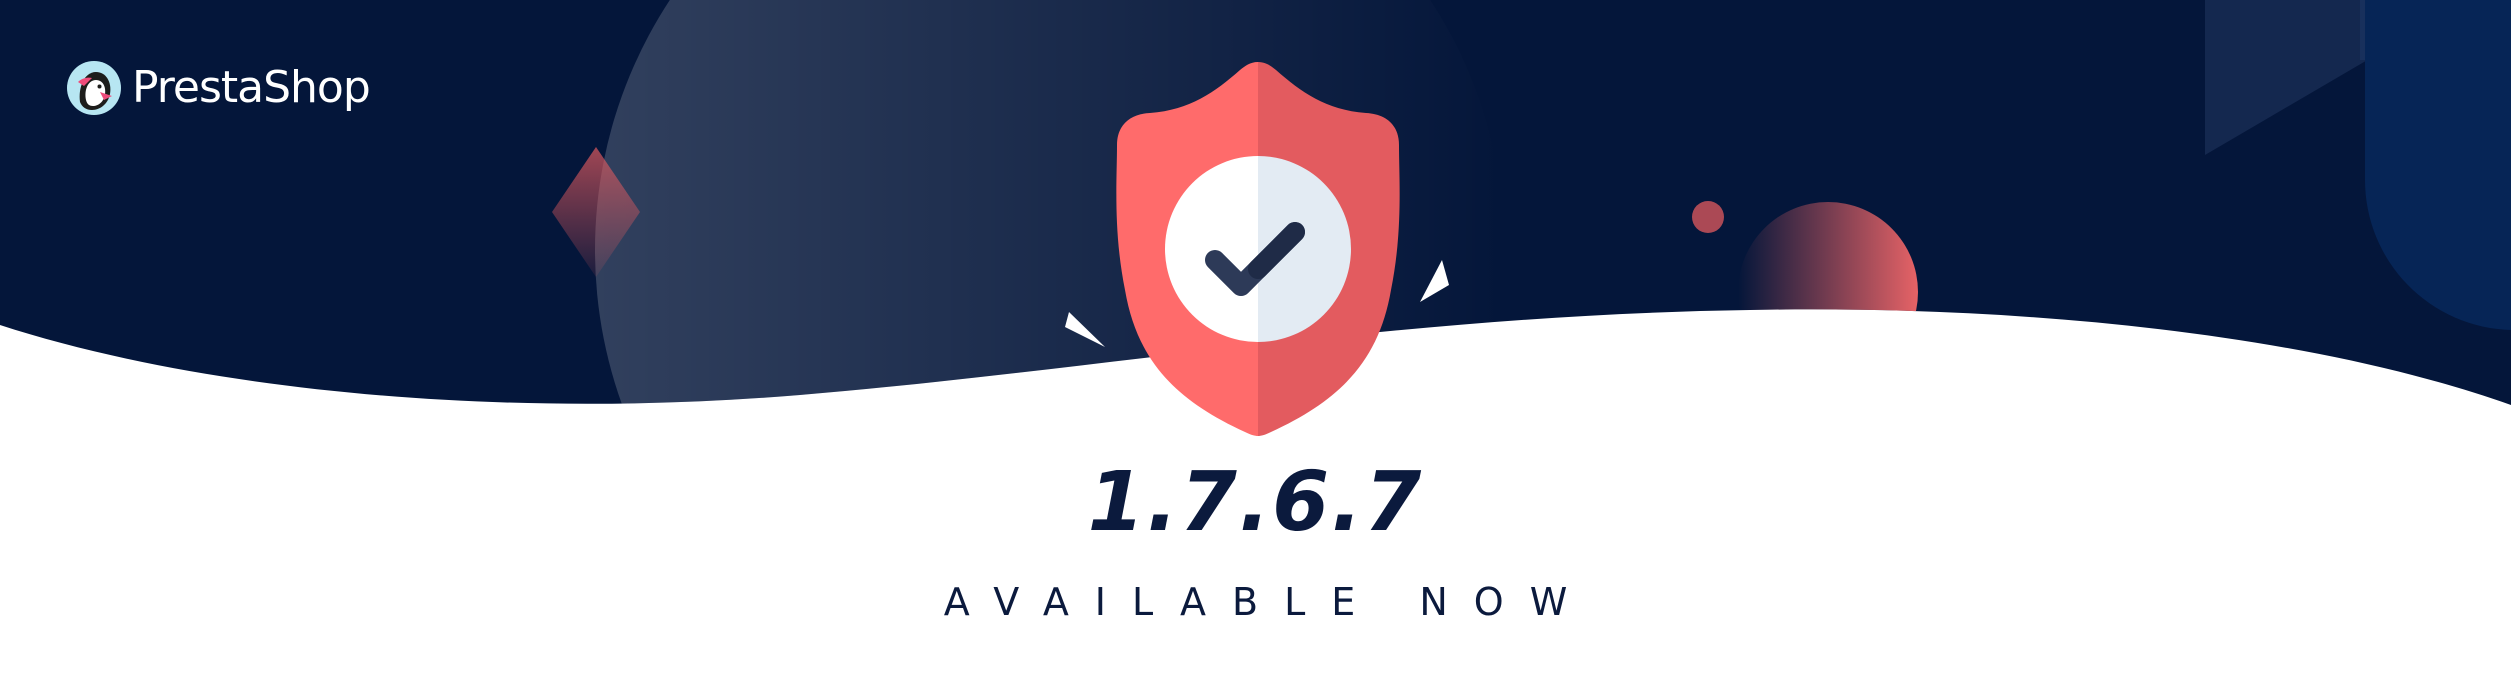 This screenshot has height=693, width=2511. I want to click on decorative-small-ball, so click(1708, 217).